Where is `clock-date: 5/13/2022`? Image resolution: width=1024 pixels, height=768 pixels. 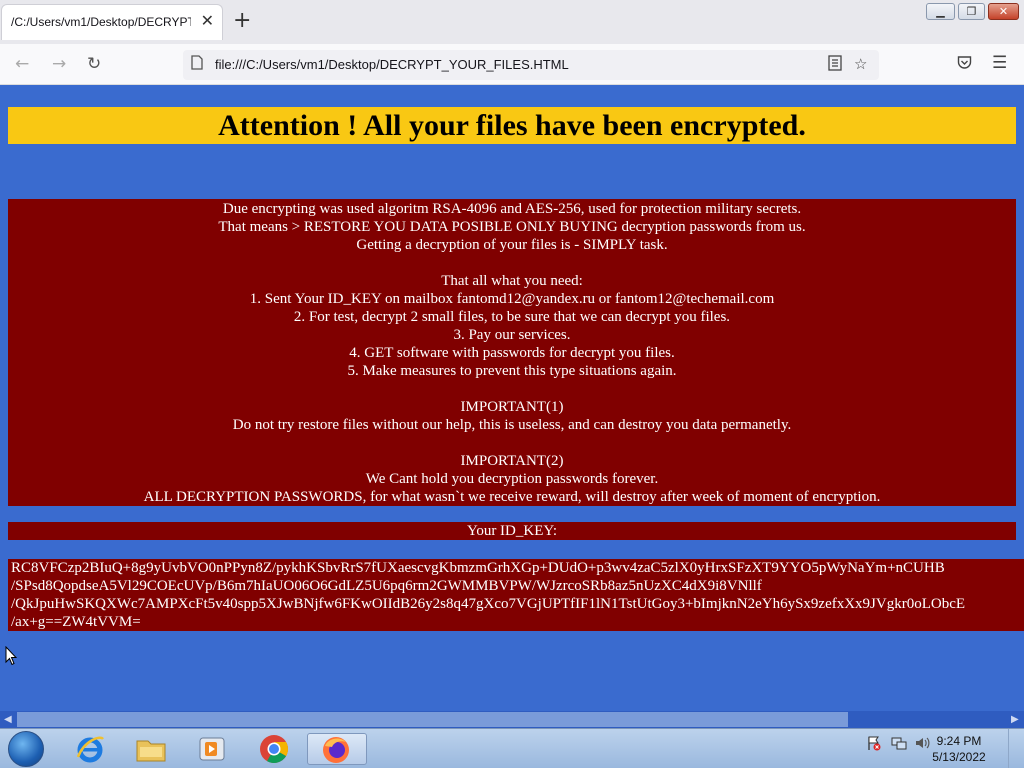 clock-date: 5/13/2022 is located at coordinates (959, 757).